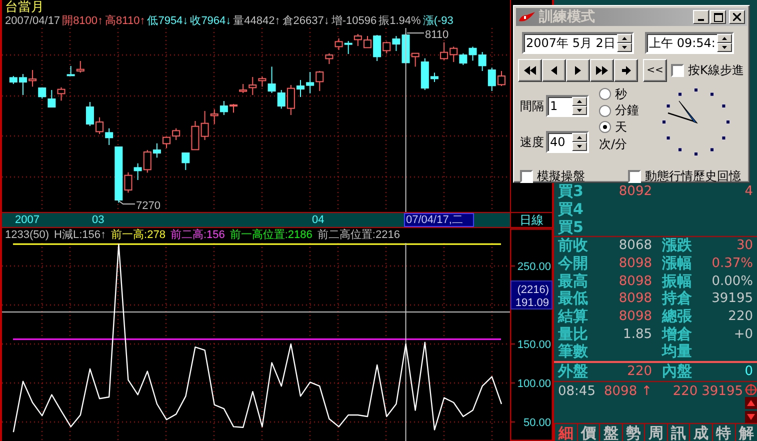 The width and height of the screenshot is (757, 441). Describe the element at coordinates (567, 106) in the screenshot. I see `interval-field: 1` at that location.